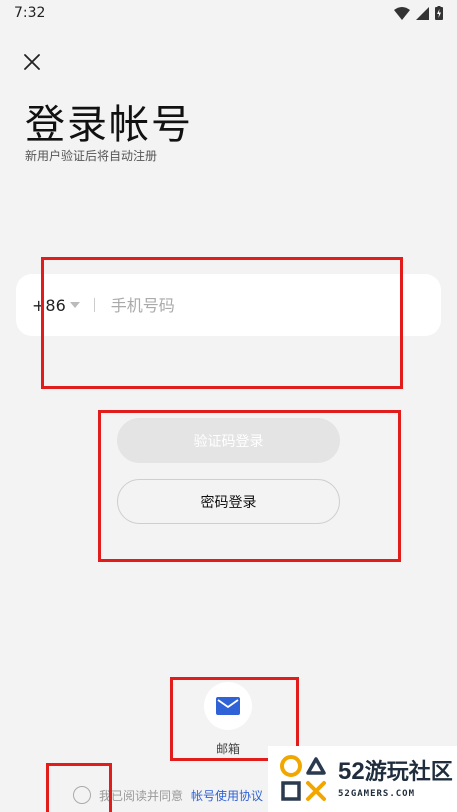 Image resolution: width=457 pixels, height=812 pixels. Describe the element at coordinates (109, 125) in the screenshot. I see `page-title: 登录帐号` at that location.